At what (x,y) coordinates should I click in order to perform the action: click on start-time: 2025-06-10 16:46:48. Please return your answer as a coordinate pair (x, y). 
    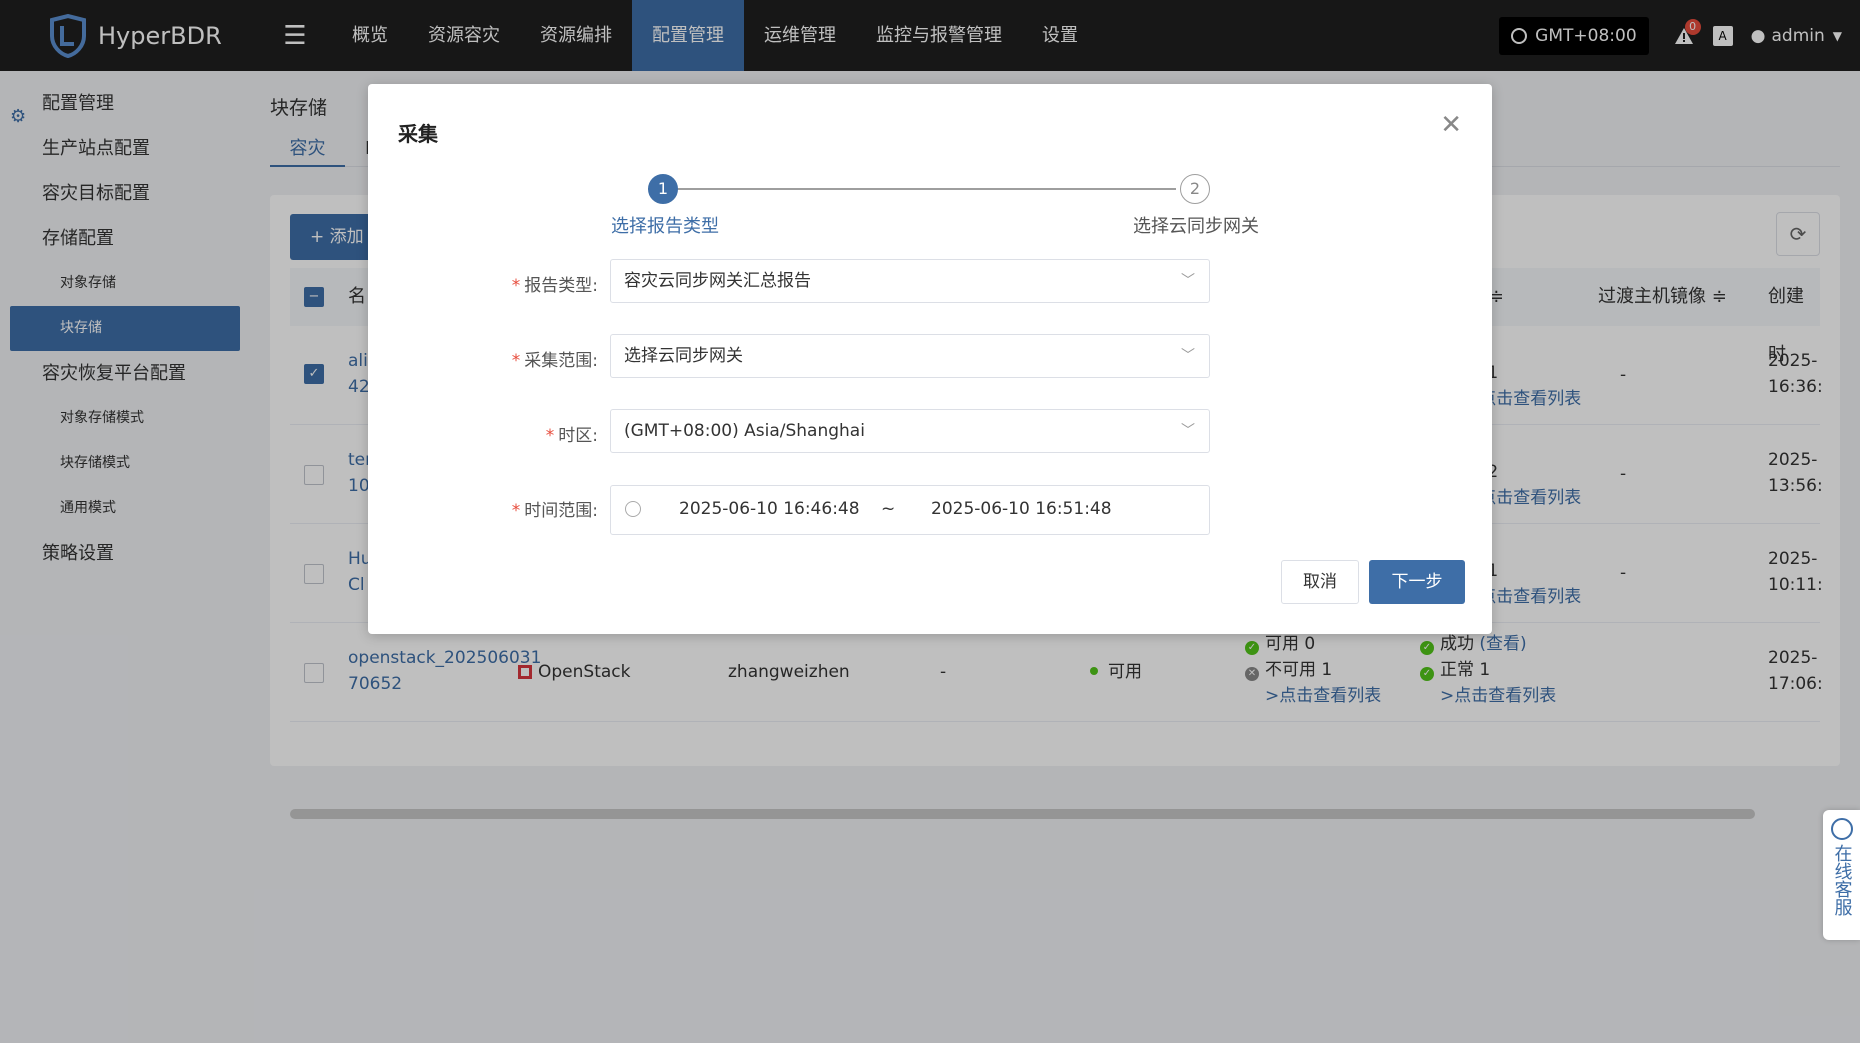
    Looking at the image, I should click on (769, 509).